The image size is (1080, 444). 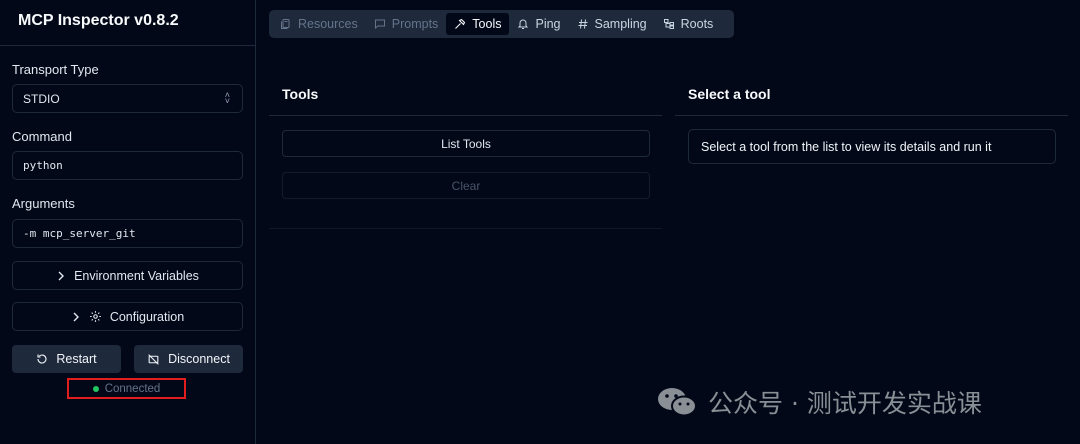 I want to click on detail-panel-divider, so click(x=871, y=115).